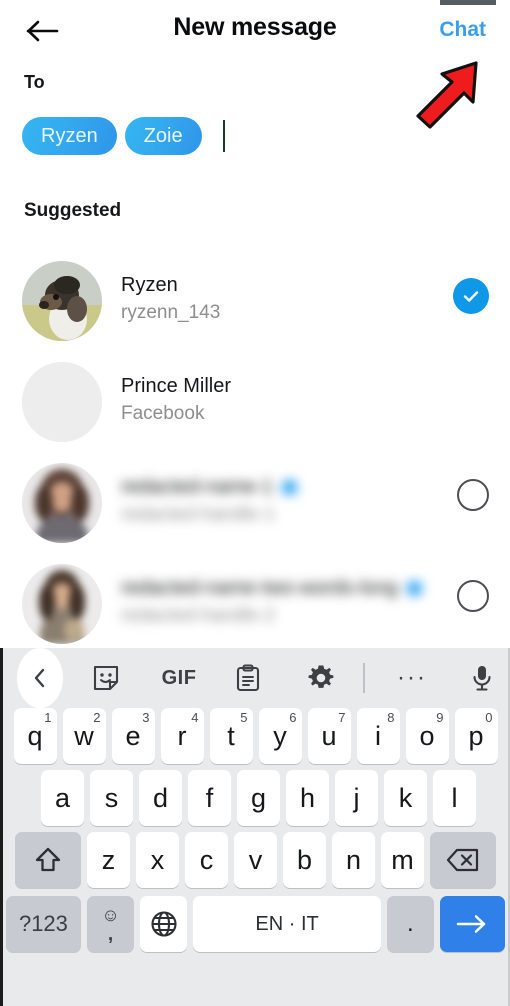  Describe the element at coordinates (454, 798) in the screenshot. I see `key-l: l` at that location.